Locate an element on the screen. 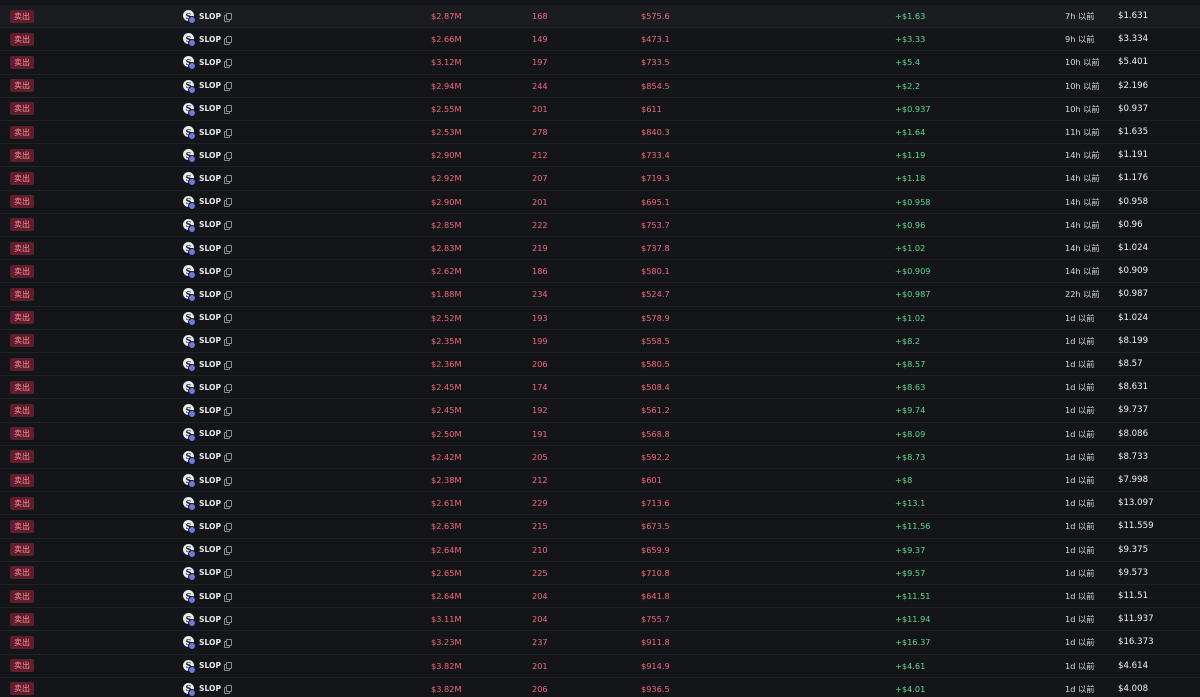  trade-row: 卖出 S SLOP $2.66M 149 $473.1 +$3.33 9h 以前 $3.334 is located at coordinates (600, 40).